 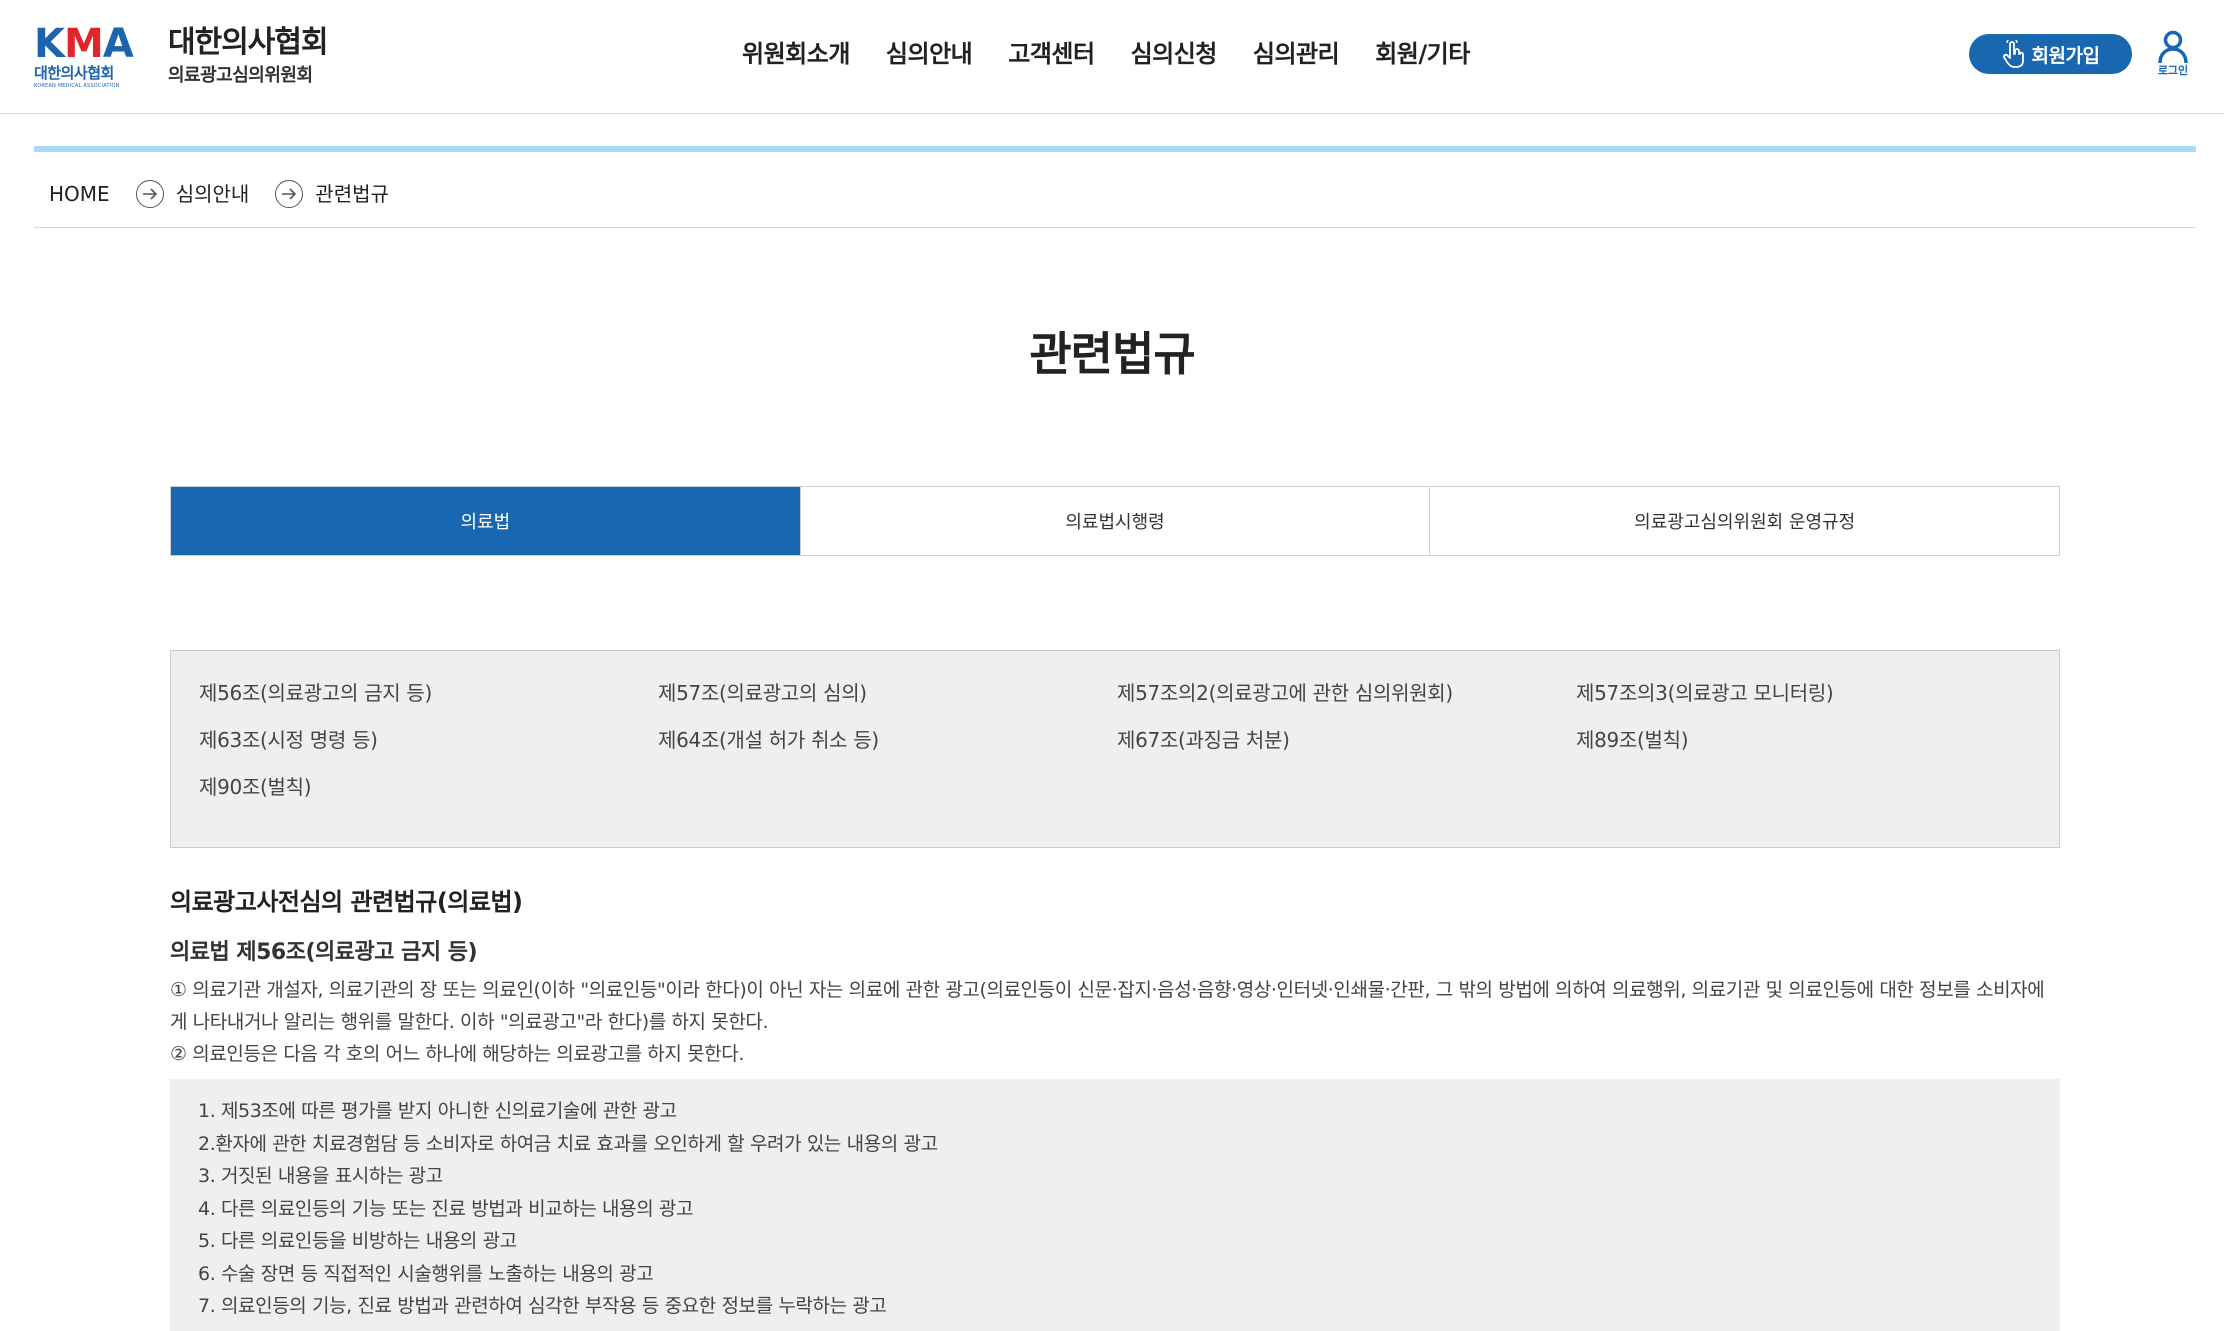 I want to click on article-link: 제57조(의료광고의 심의), so click(x=887, y=693).